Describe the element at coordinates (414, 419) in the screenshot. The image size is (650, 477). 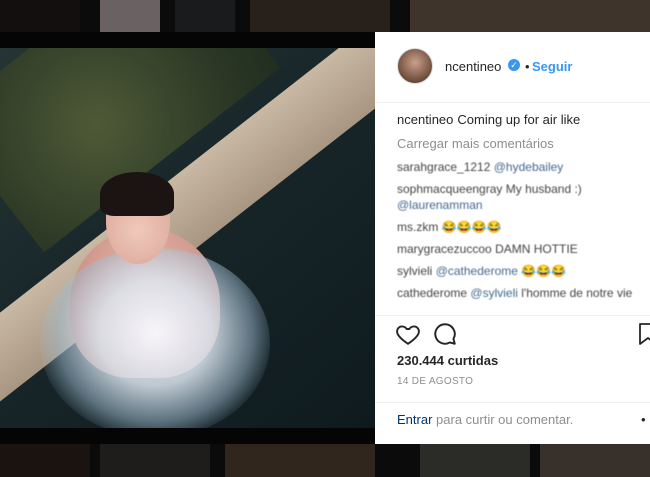
I see `login-link: Entrar` at that location.